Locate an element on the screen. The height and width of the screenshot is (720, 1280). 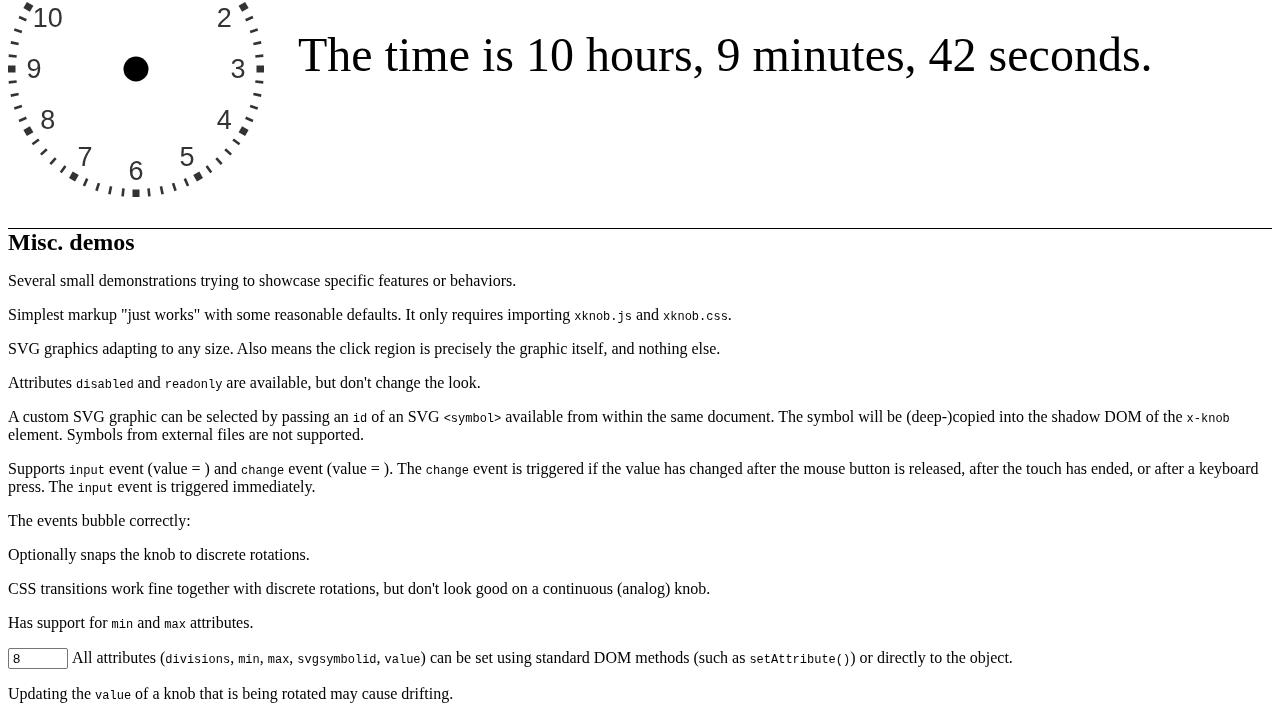
paragraph: Several small demonstrations trying to showcase specific features or behaviors. is located at coordinates (263, 281).